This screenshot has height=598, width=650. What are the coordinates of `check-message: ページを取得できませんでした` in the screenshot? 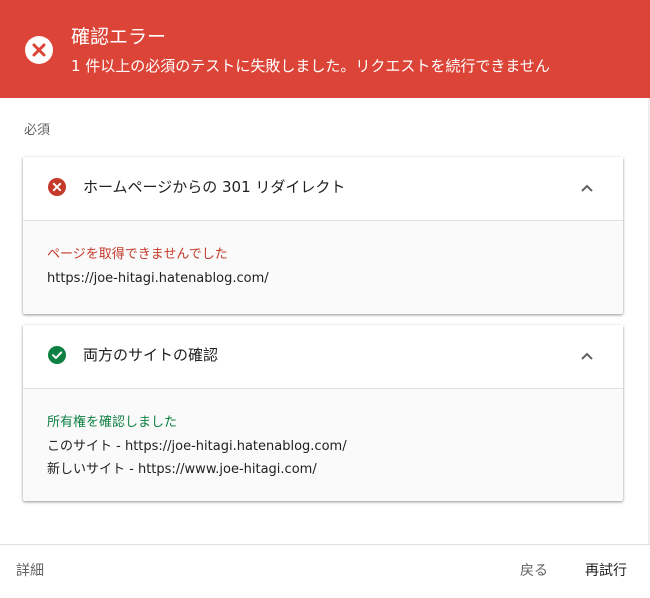 It's located at (137, 254).